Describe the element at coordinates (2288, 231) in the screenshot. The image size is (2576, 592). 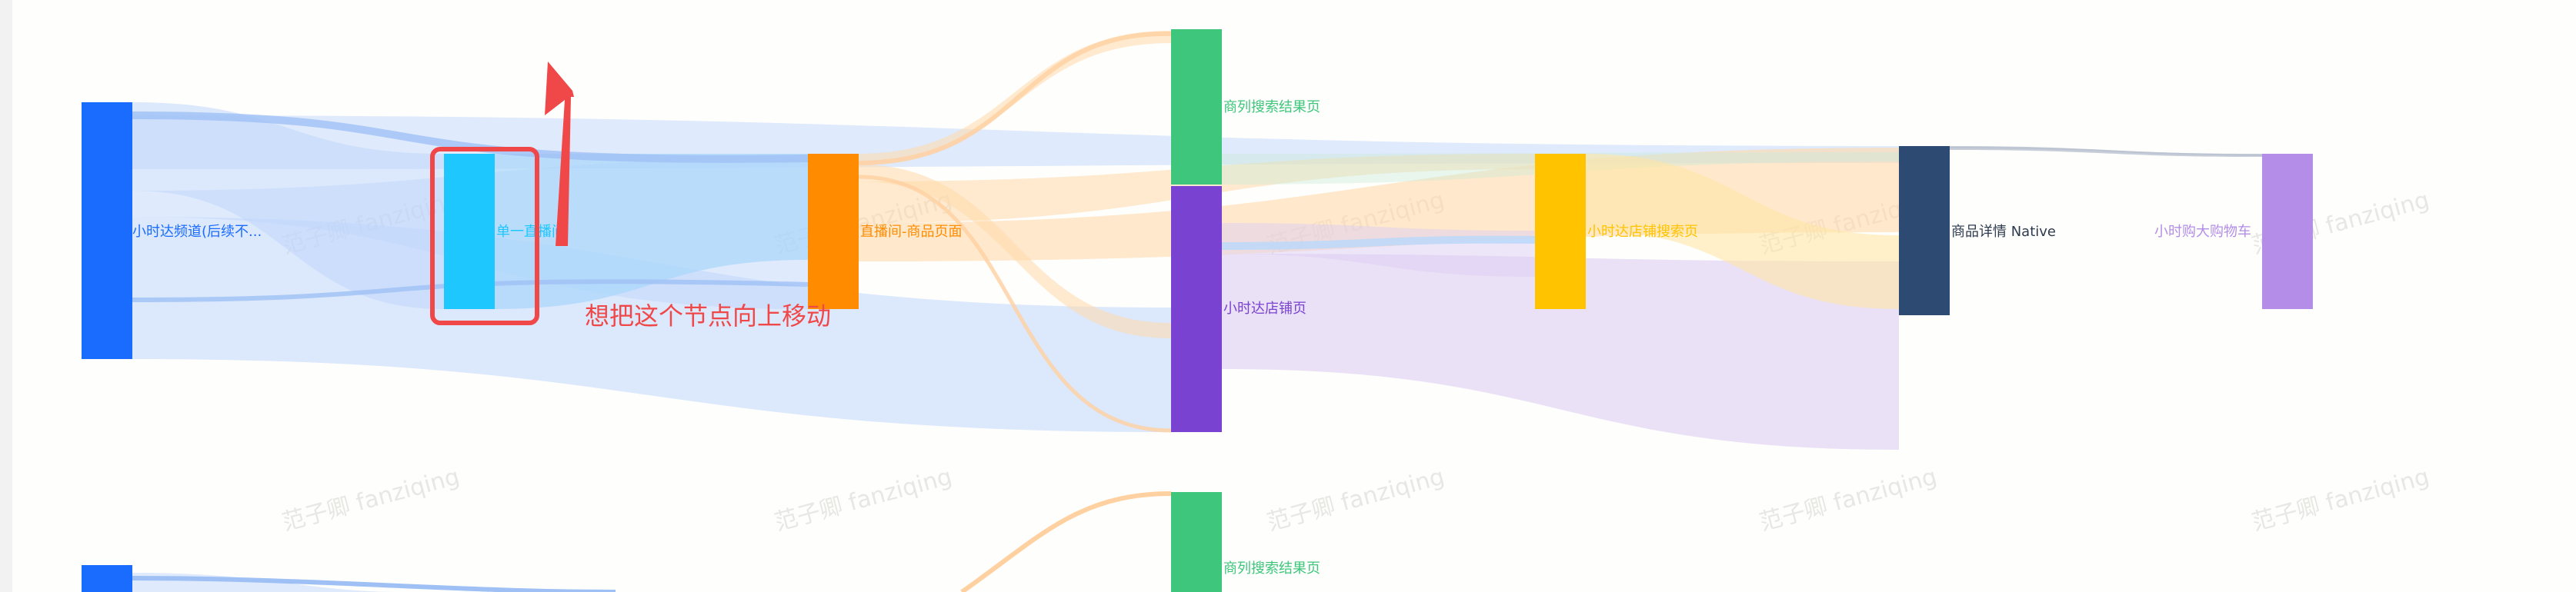
I see `sankey-node-n7` at that location.